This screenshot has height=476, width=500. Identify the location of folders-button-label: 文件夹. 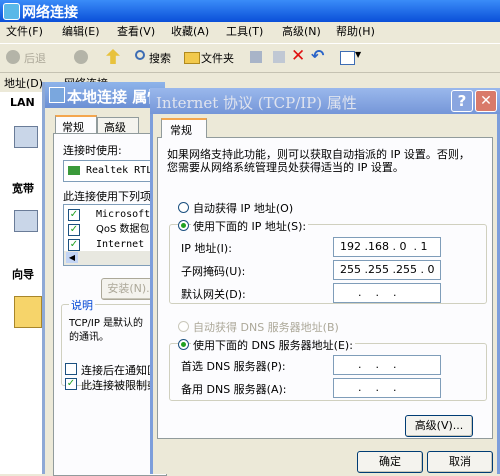
(217, 58).